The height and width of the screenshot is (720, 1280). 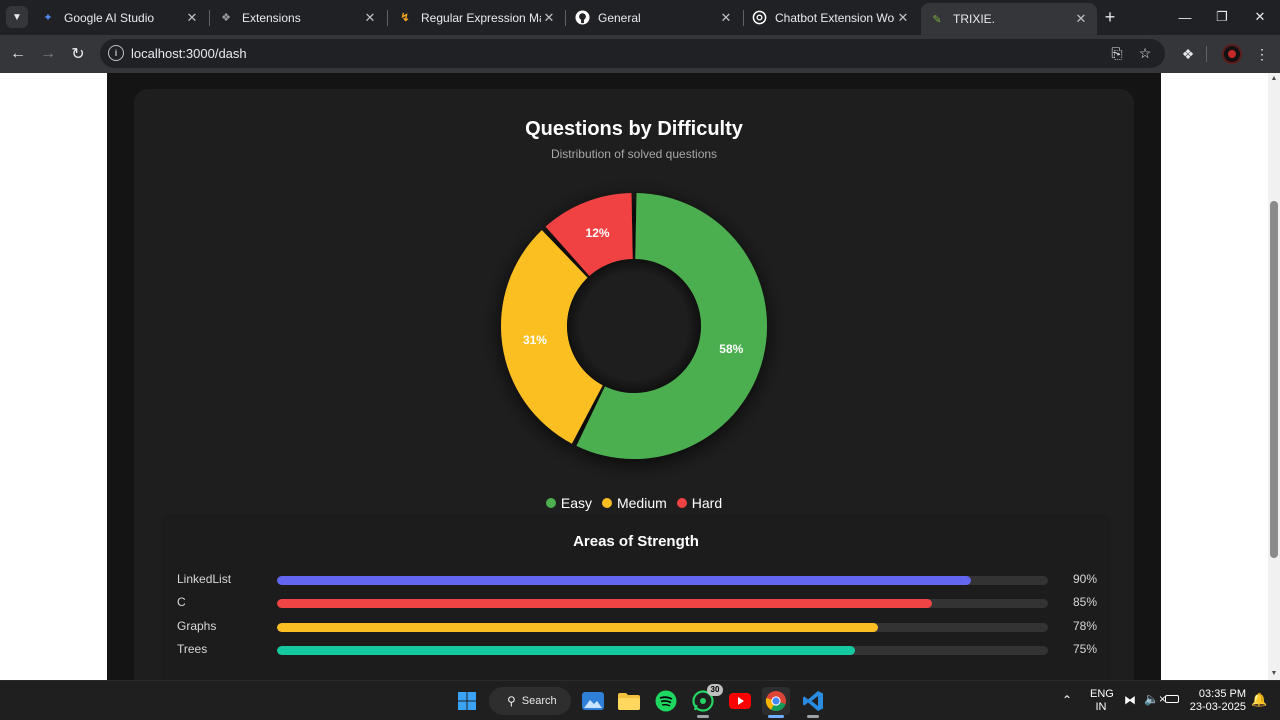 What do you see at coordinates (937, 19) in the screenshot?
I see `brush-icon: ✎` at bounding box center [937, 19].